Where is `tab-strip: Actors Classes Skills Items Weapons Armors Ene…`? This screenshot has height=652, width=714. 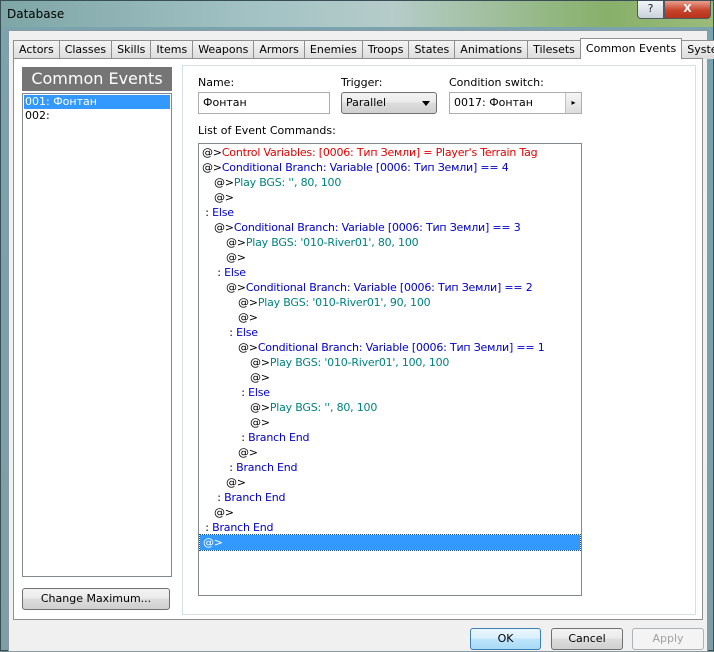 tab-strip: Actors Classes Skills Items Weapons Armors Ene… is located at coordinates (363, 48).